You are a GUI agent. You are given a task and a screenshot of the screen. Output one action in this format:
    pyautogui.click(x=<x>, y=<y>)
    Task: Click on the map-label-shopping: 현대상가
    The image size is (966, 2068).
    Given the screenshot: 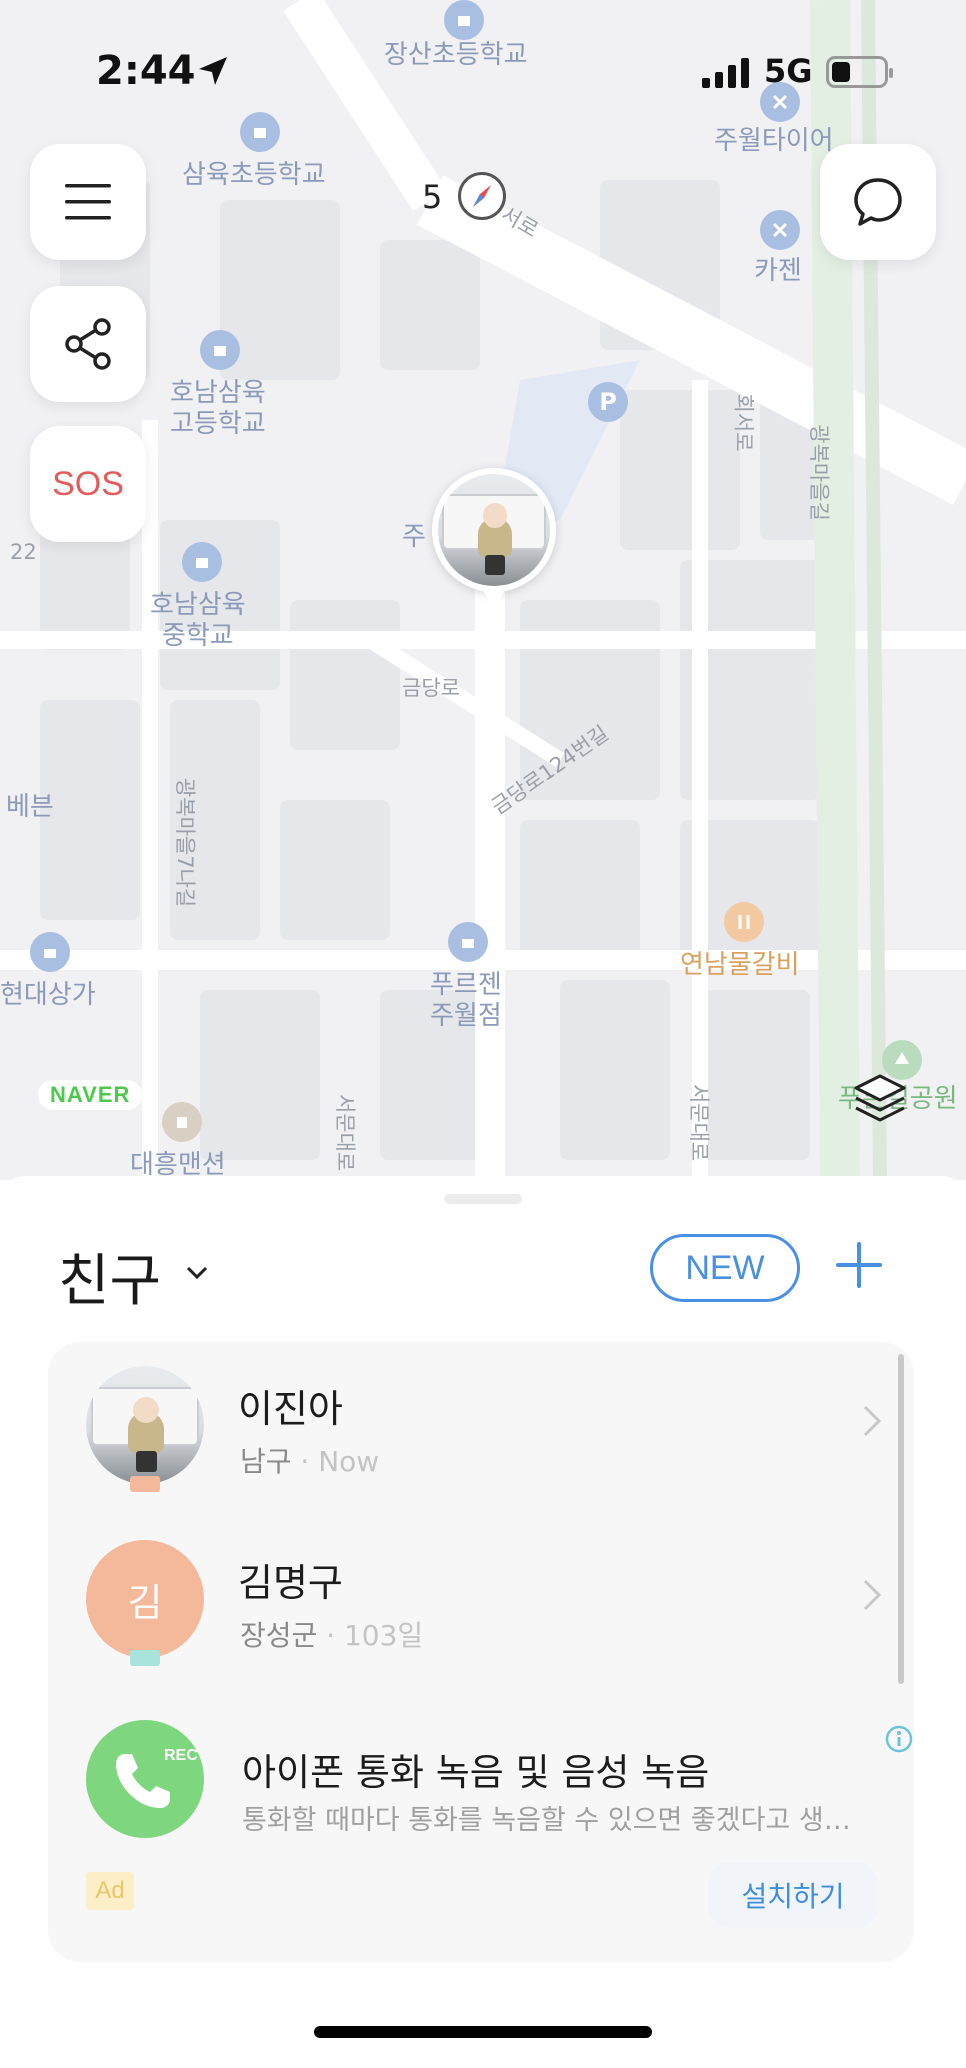 What is the action you would take?
    pyautogui.click(x=48, y=995)
    